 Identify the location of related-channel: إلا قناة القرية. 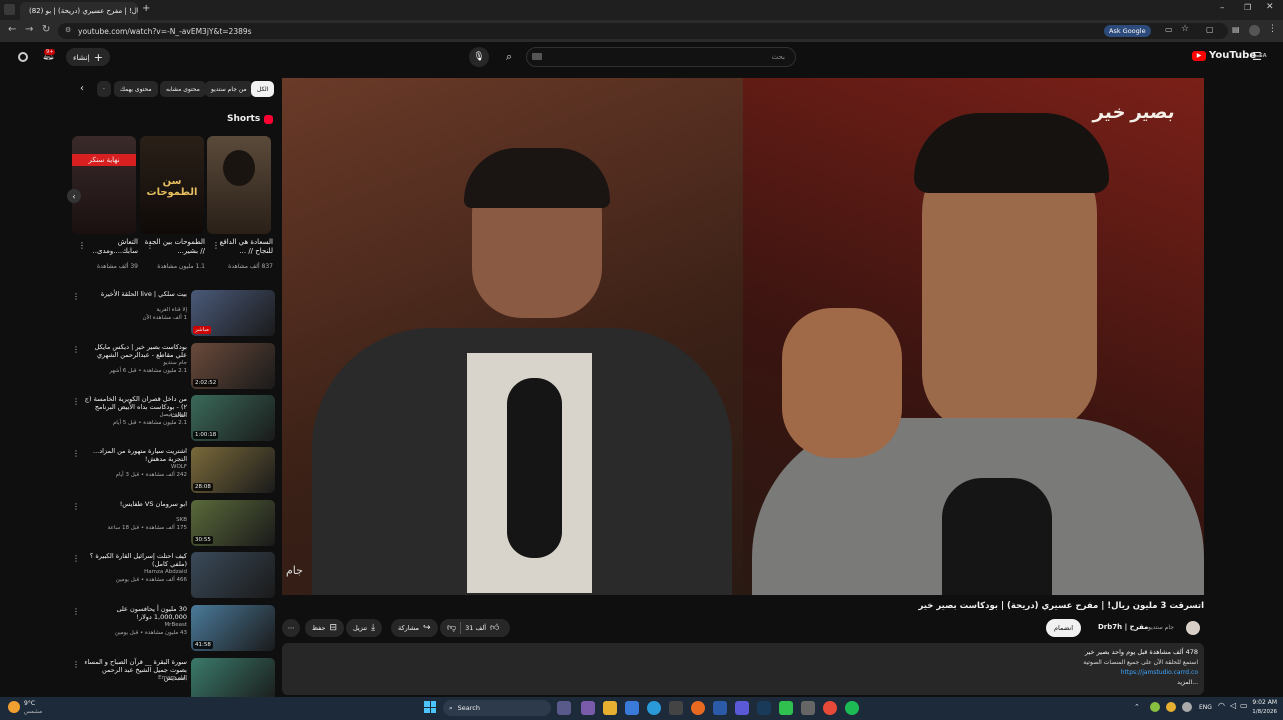
(134, 310).